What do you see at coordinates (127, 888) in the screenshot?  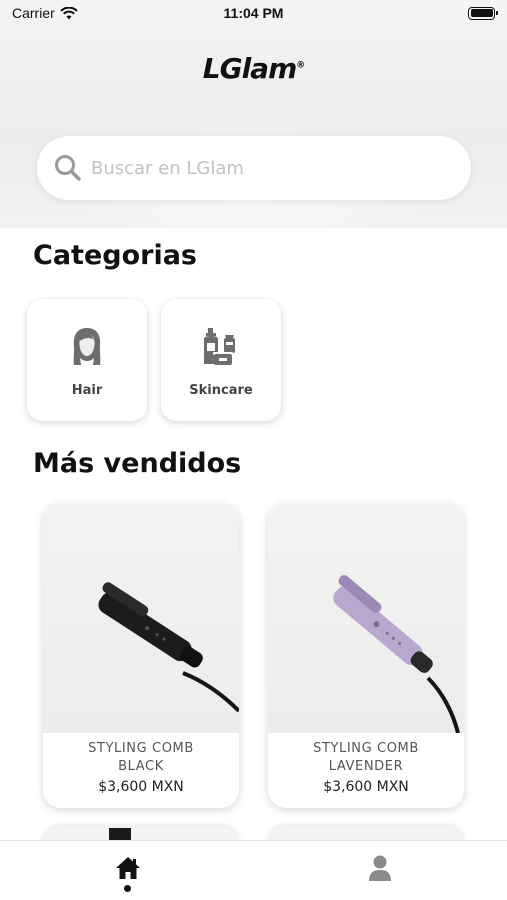 I see `active-tab-indicator` at bounding box center [127, 888].